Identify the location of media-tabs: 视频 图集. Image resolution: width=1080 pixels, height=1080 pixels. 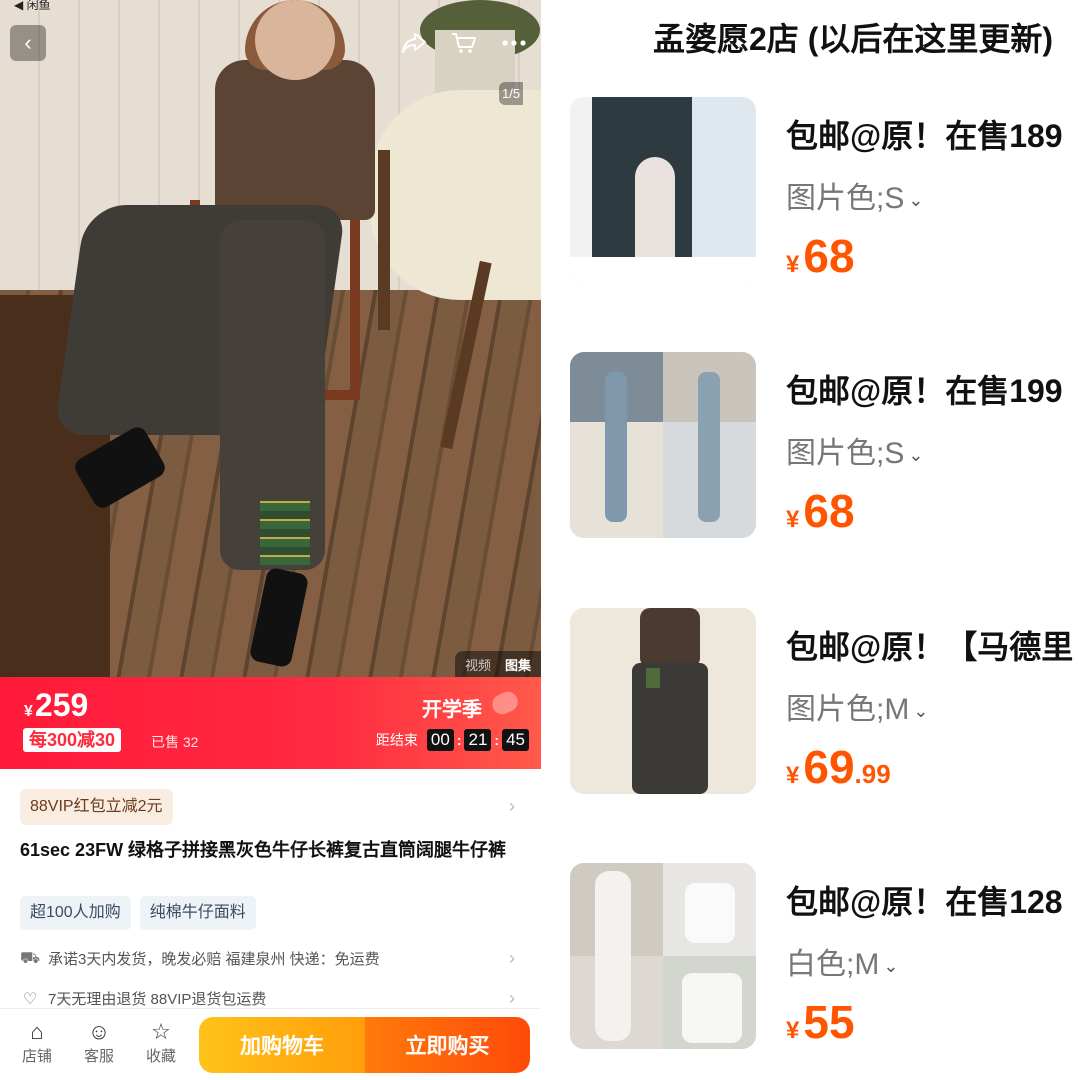
(497, 664).